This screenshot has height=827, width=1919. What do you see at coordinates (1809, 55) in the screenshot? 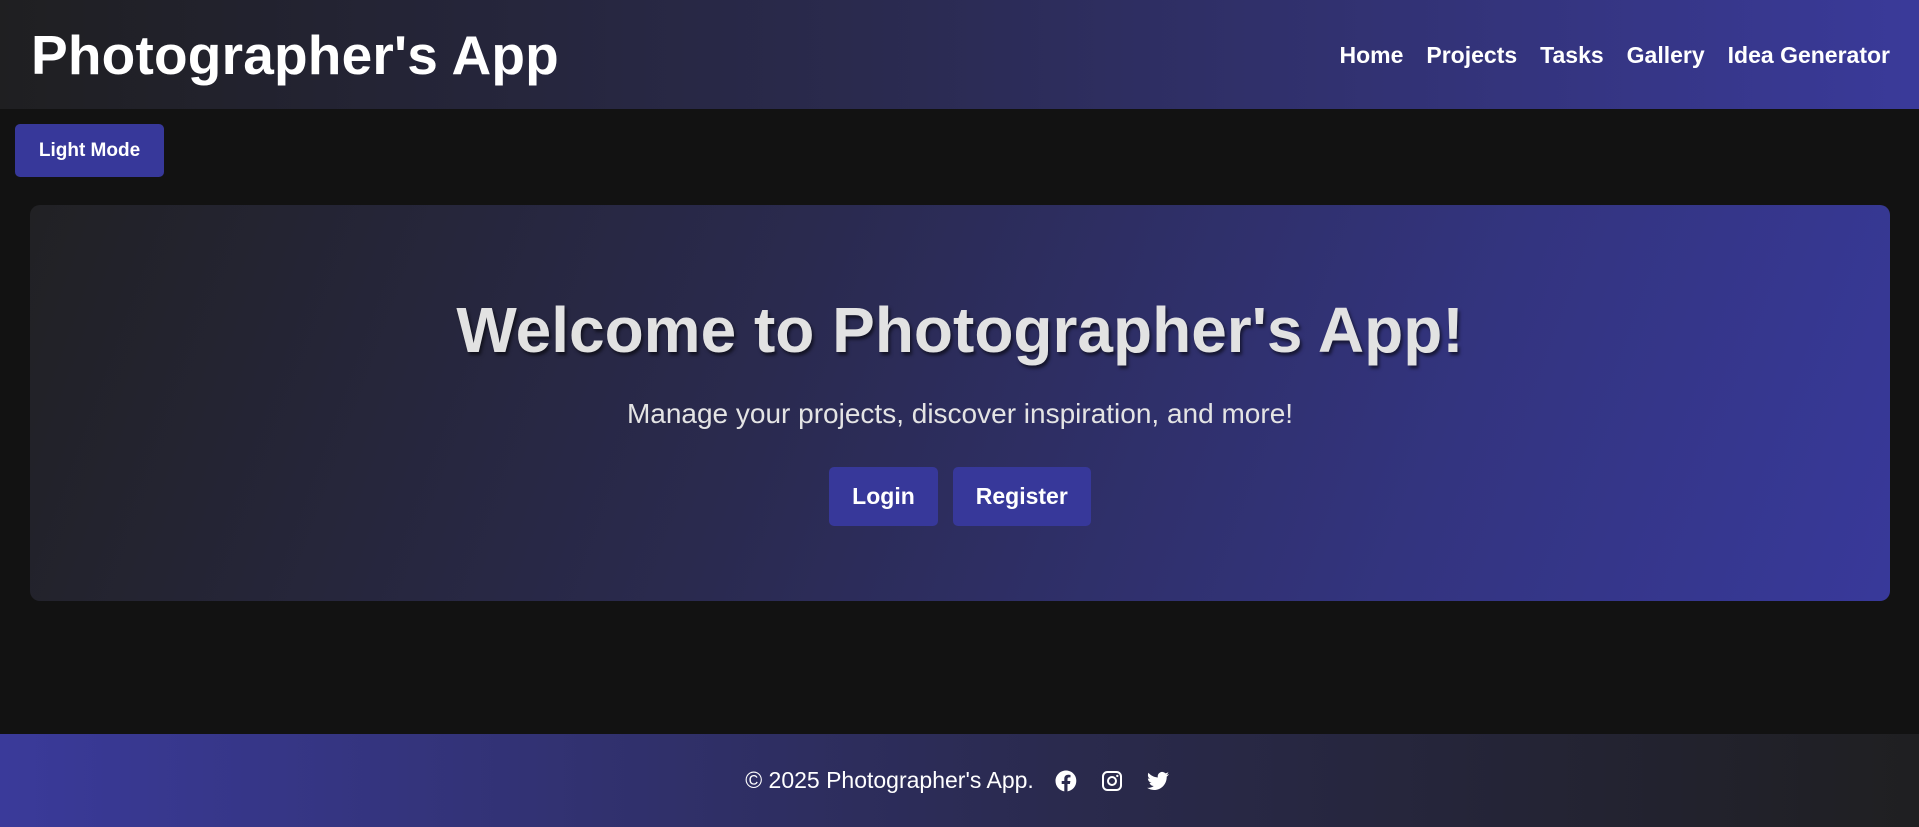
I see `nav-idea-generator-link: Idea Generator` at bounding box center [1809, 55].